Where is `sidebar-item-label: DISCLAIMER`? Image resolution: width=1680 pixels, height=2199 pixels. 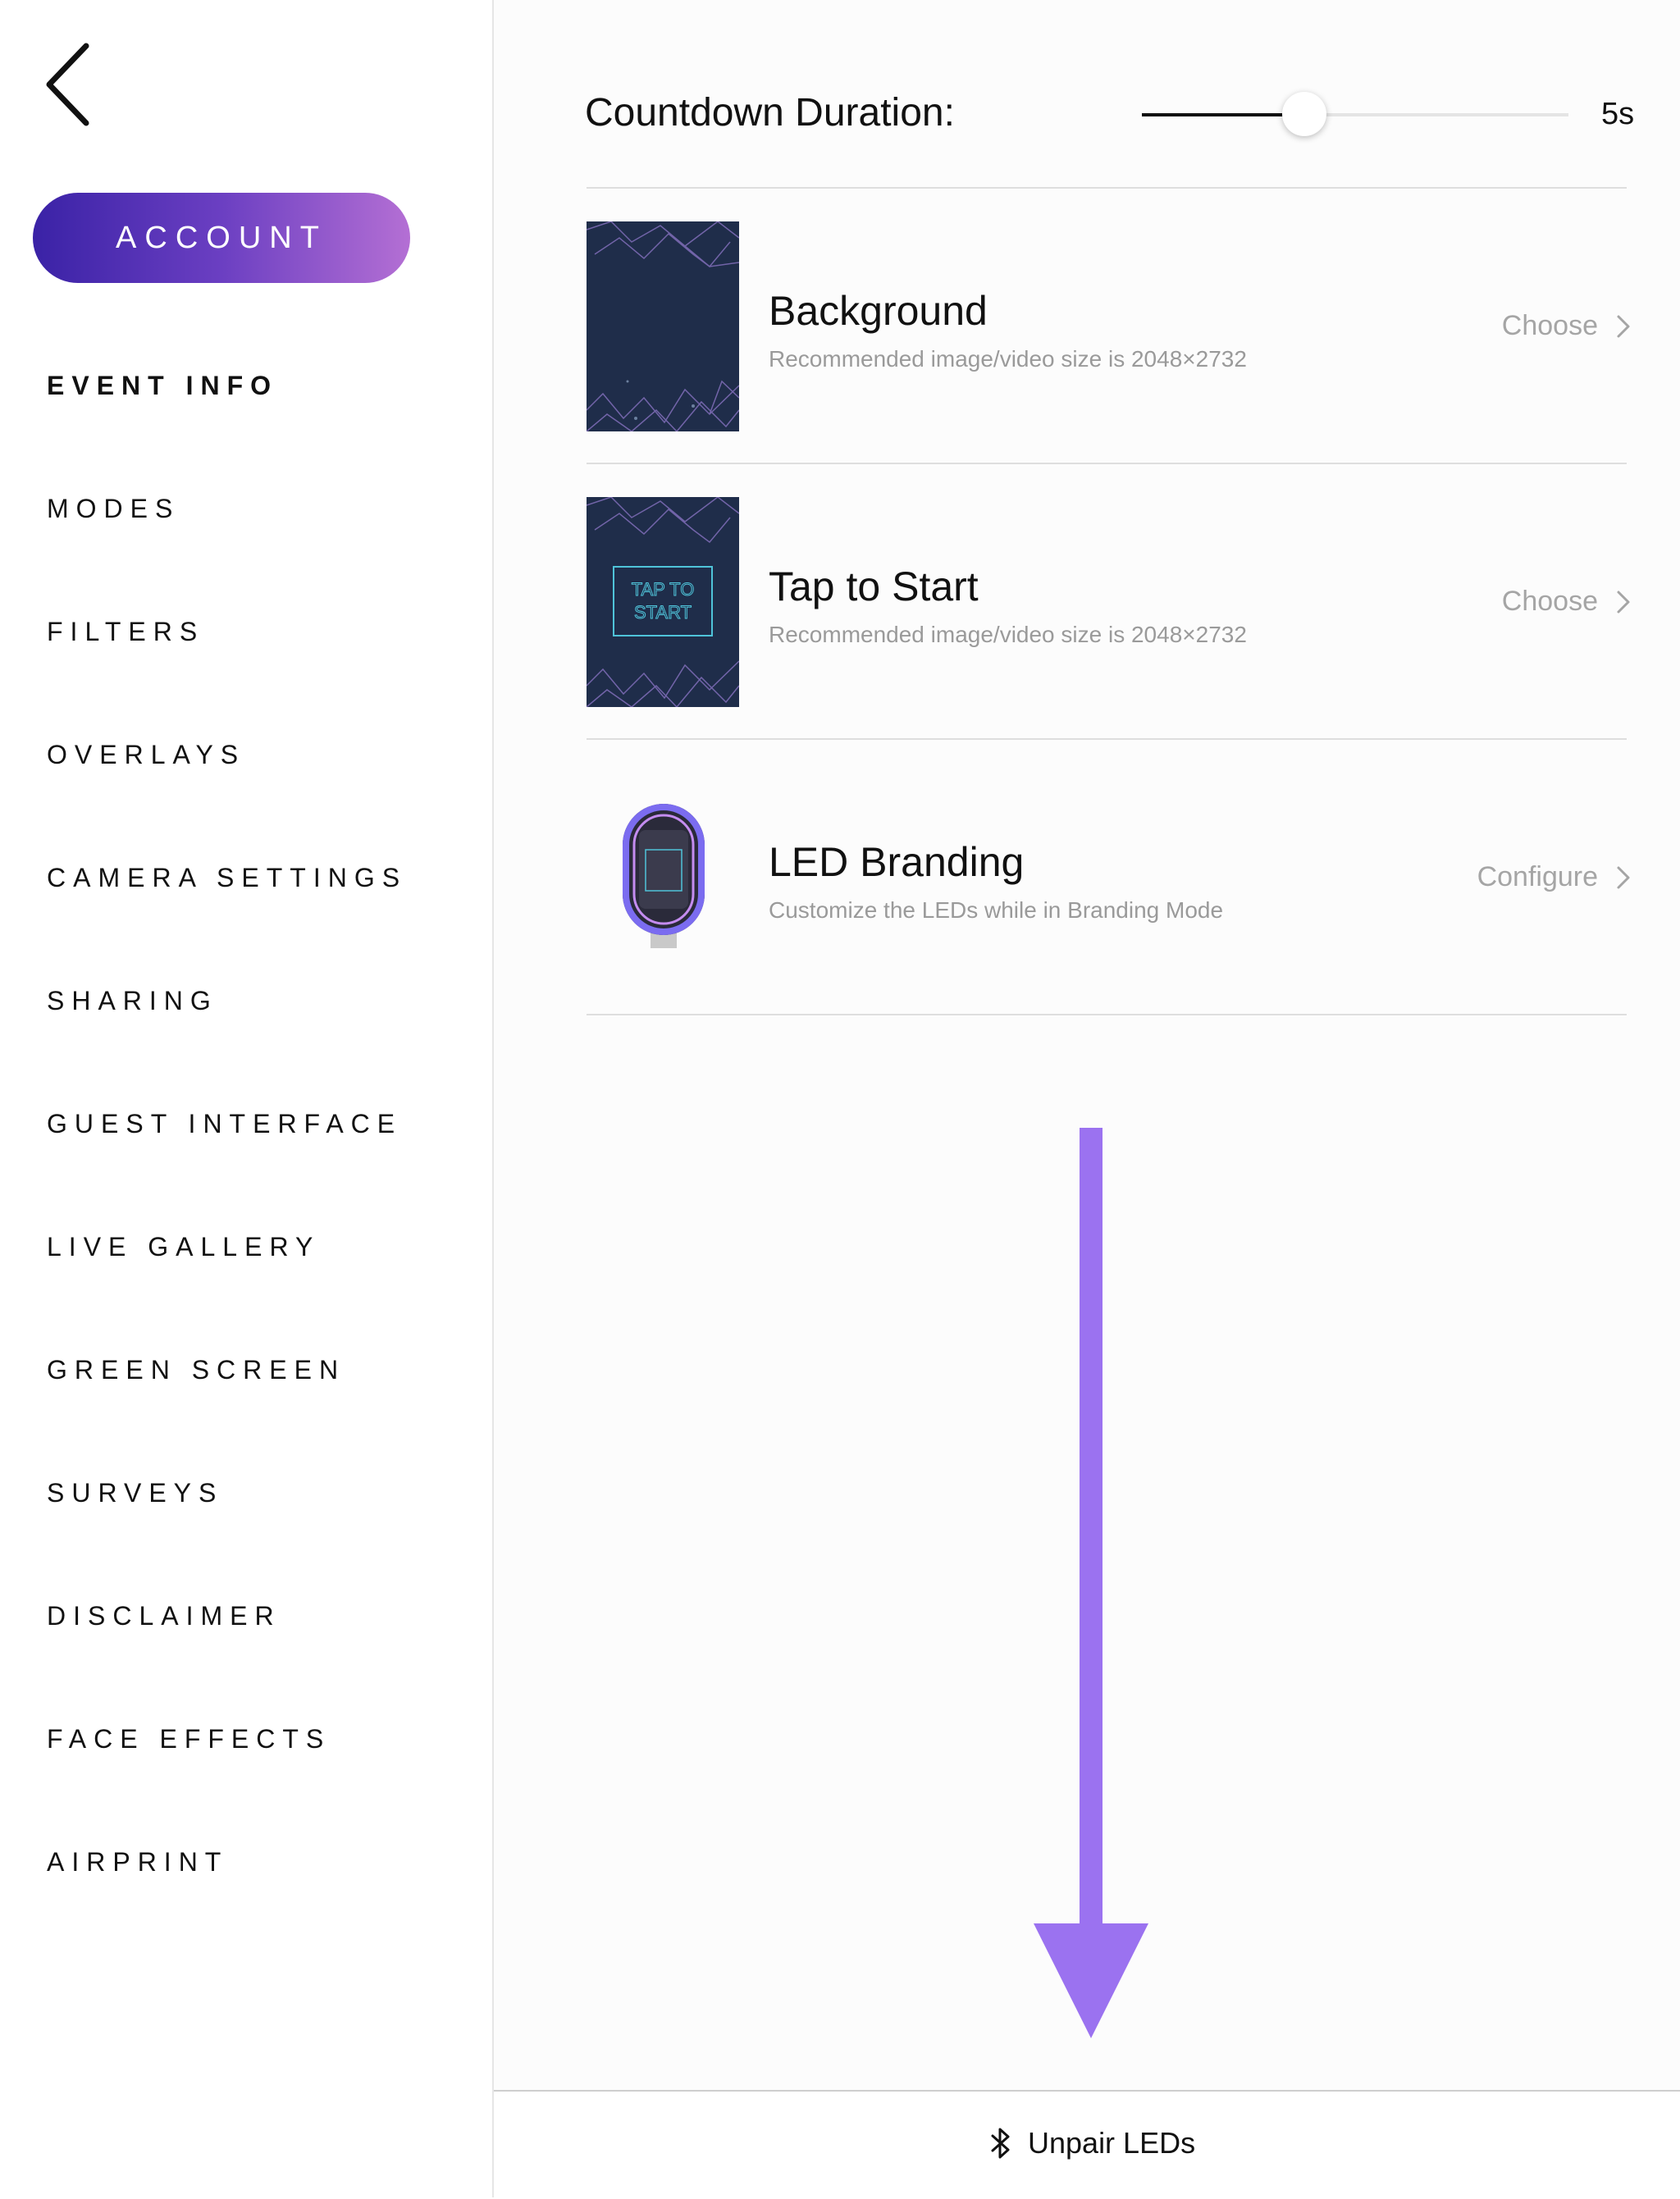
sidebar-item-label: DISCLAIMER is located at coordinates (164, 1615).